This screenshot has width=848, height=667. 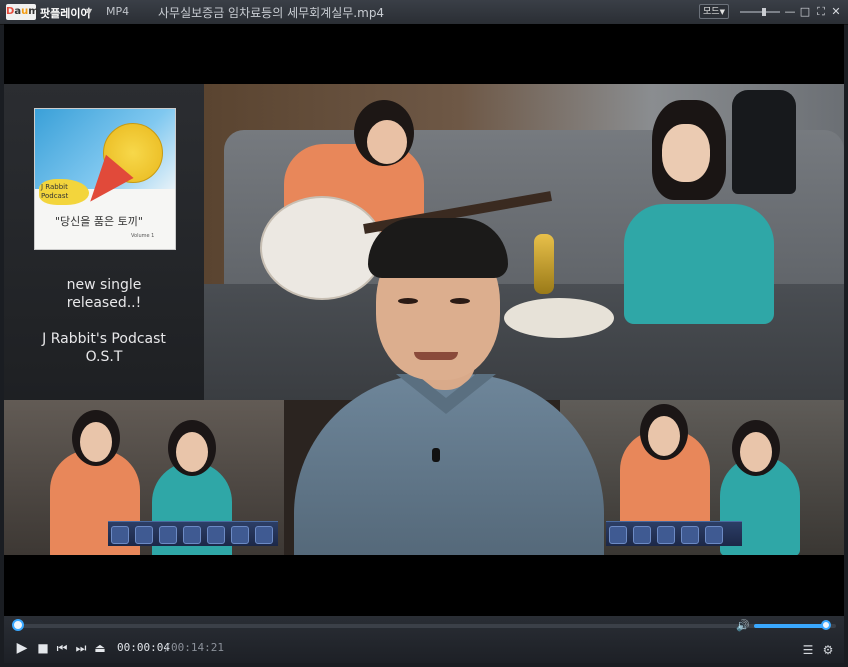 I want to click on mode-button: 모드 ▼, so click(x=714, y=11).